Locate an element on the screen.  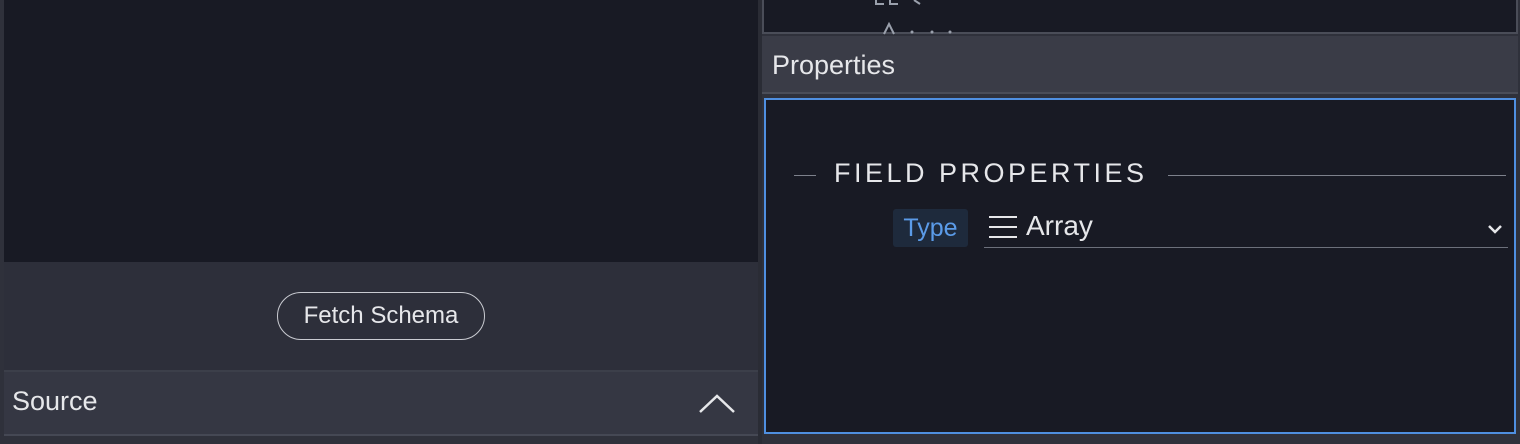
type-value: Array is located at coordinates (1059, 225).